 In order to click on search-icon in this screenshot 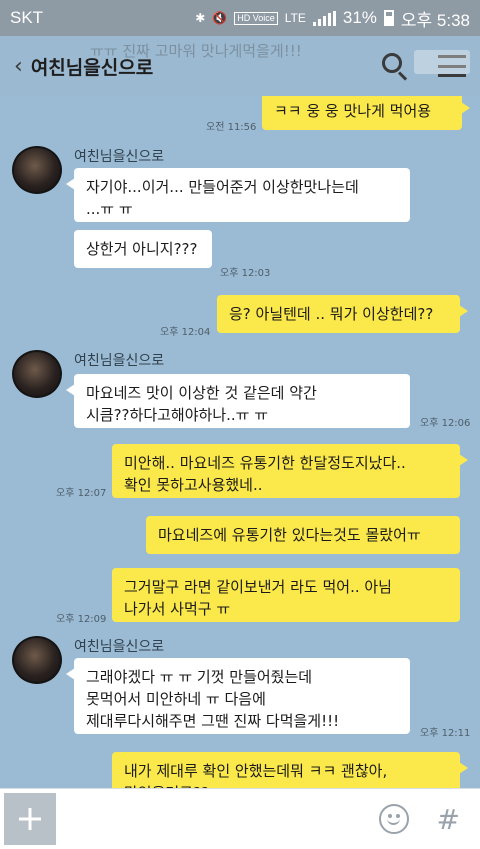, I will do `click(395, 66)`.